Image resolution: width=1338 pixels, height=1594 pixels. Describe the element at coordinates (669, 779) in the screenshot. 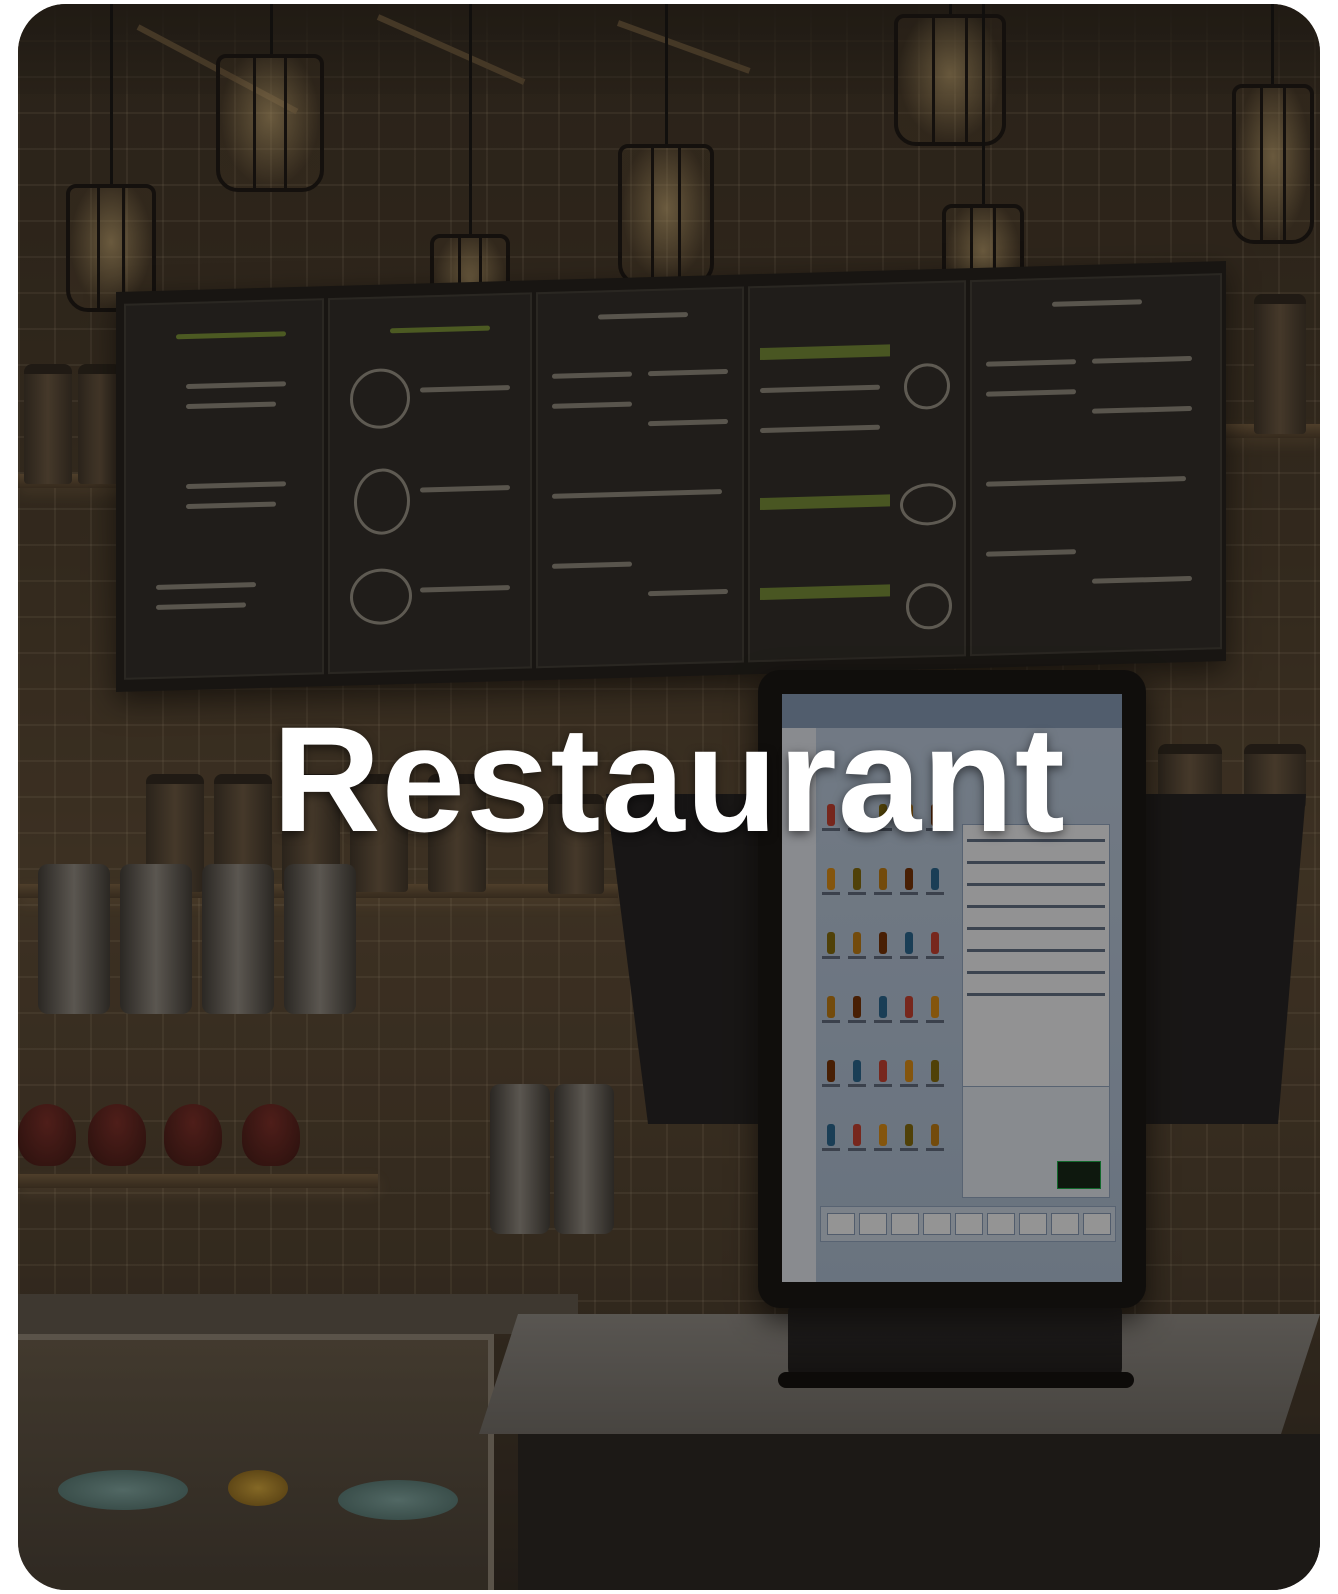

I see `card-title: Restaurant` at that location.